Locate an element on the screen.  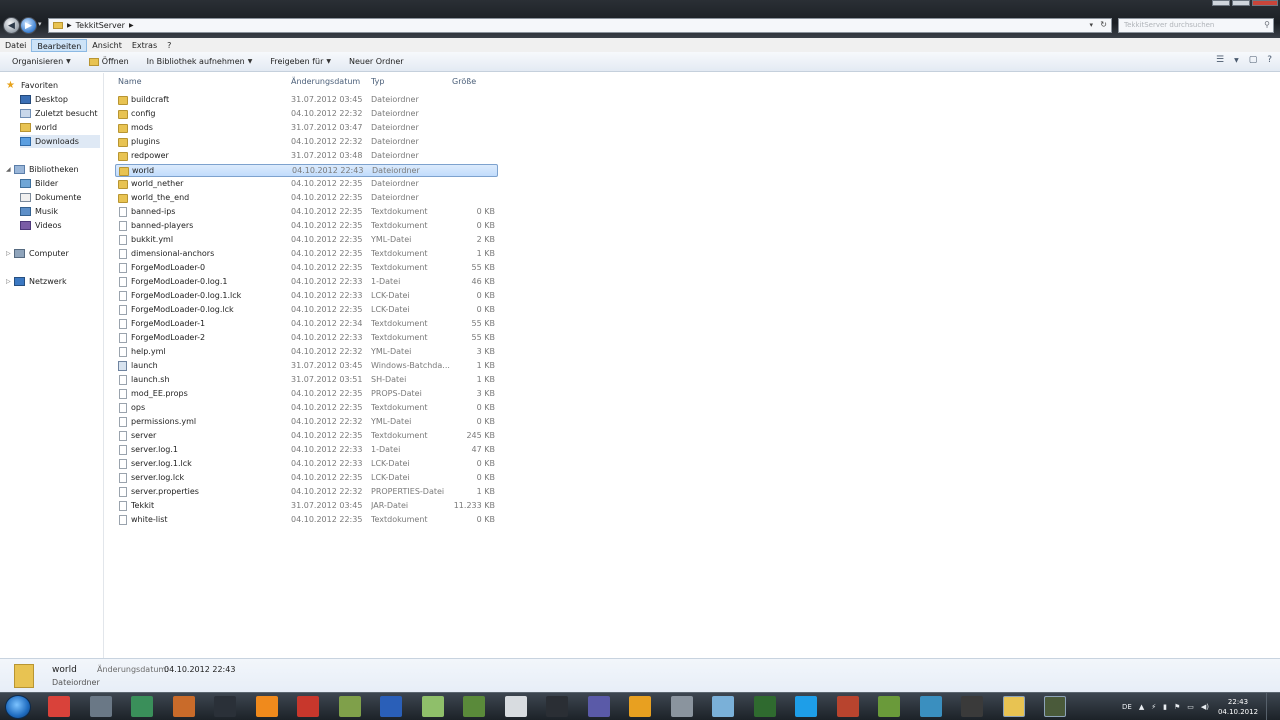
organize-button: Organisieren ▼ is located at coordinates (40, 62).